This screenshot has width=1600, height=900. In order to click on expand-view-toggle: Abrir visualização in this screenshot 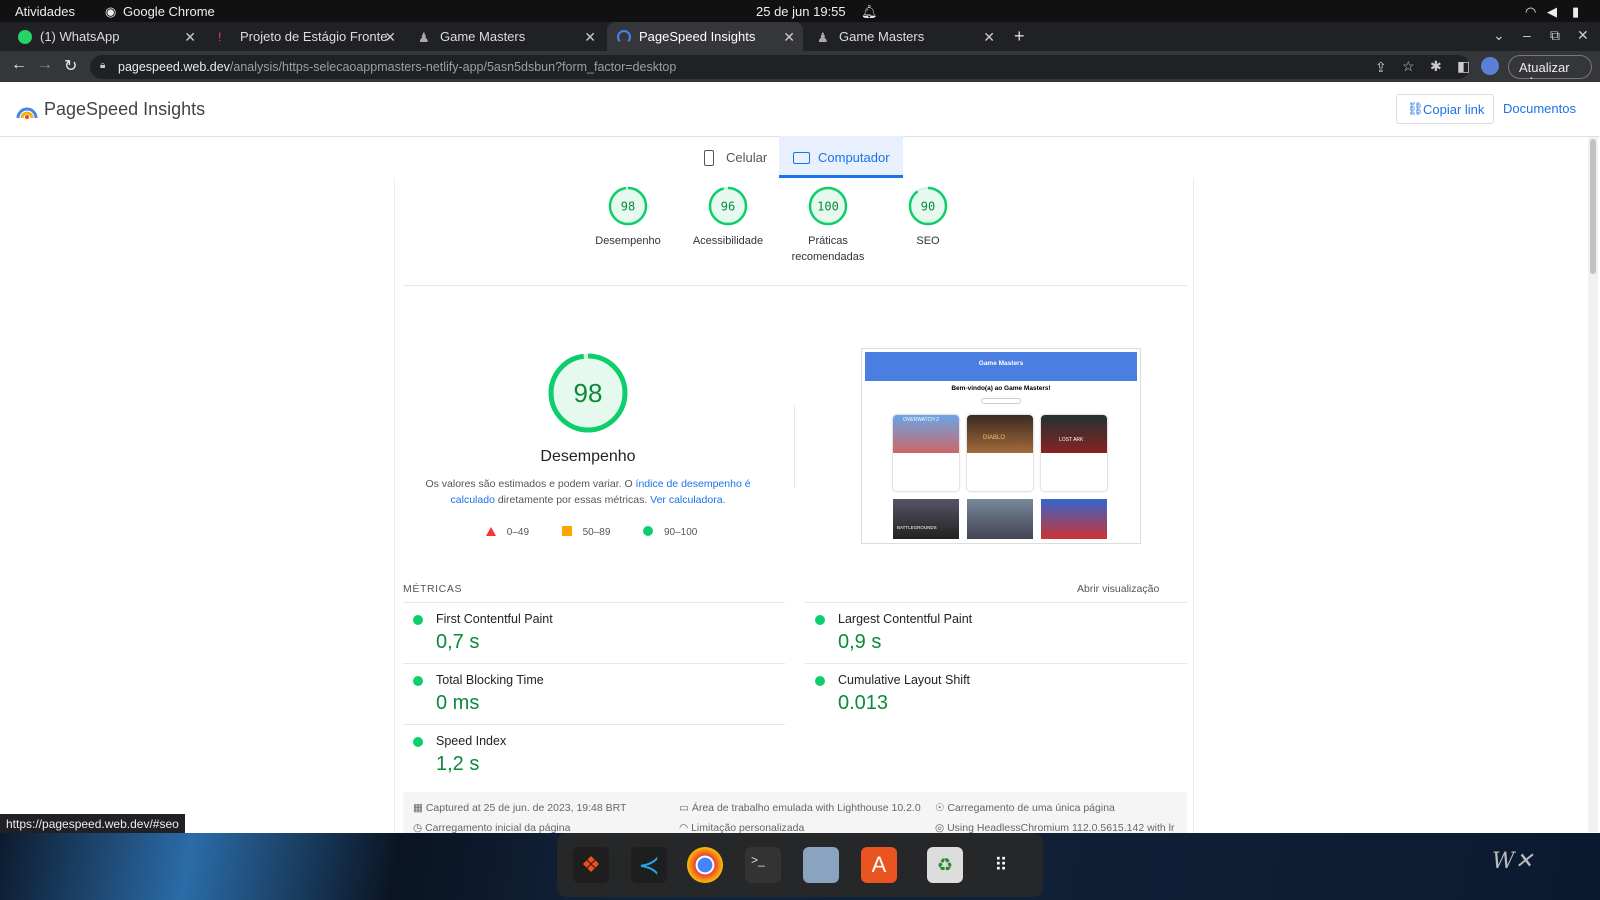, I will do `click(1118, 589)`.